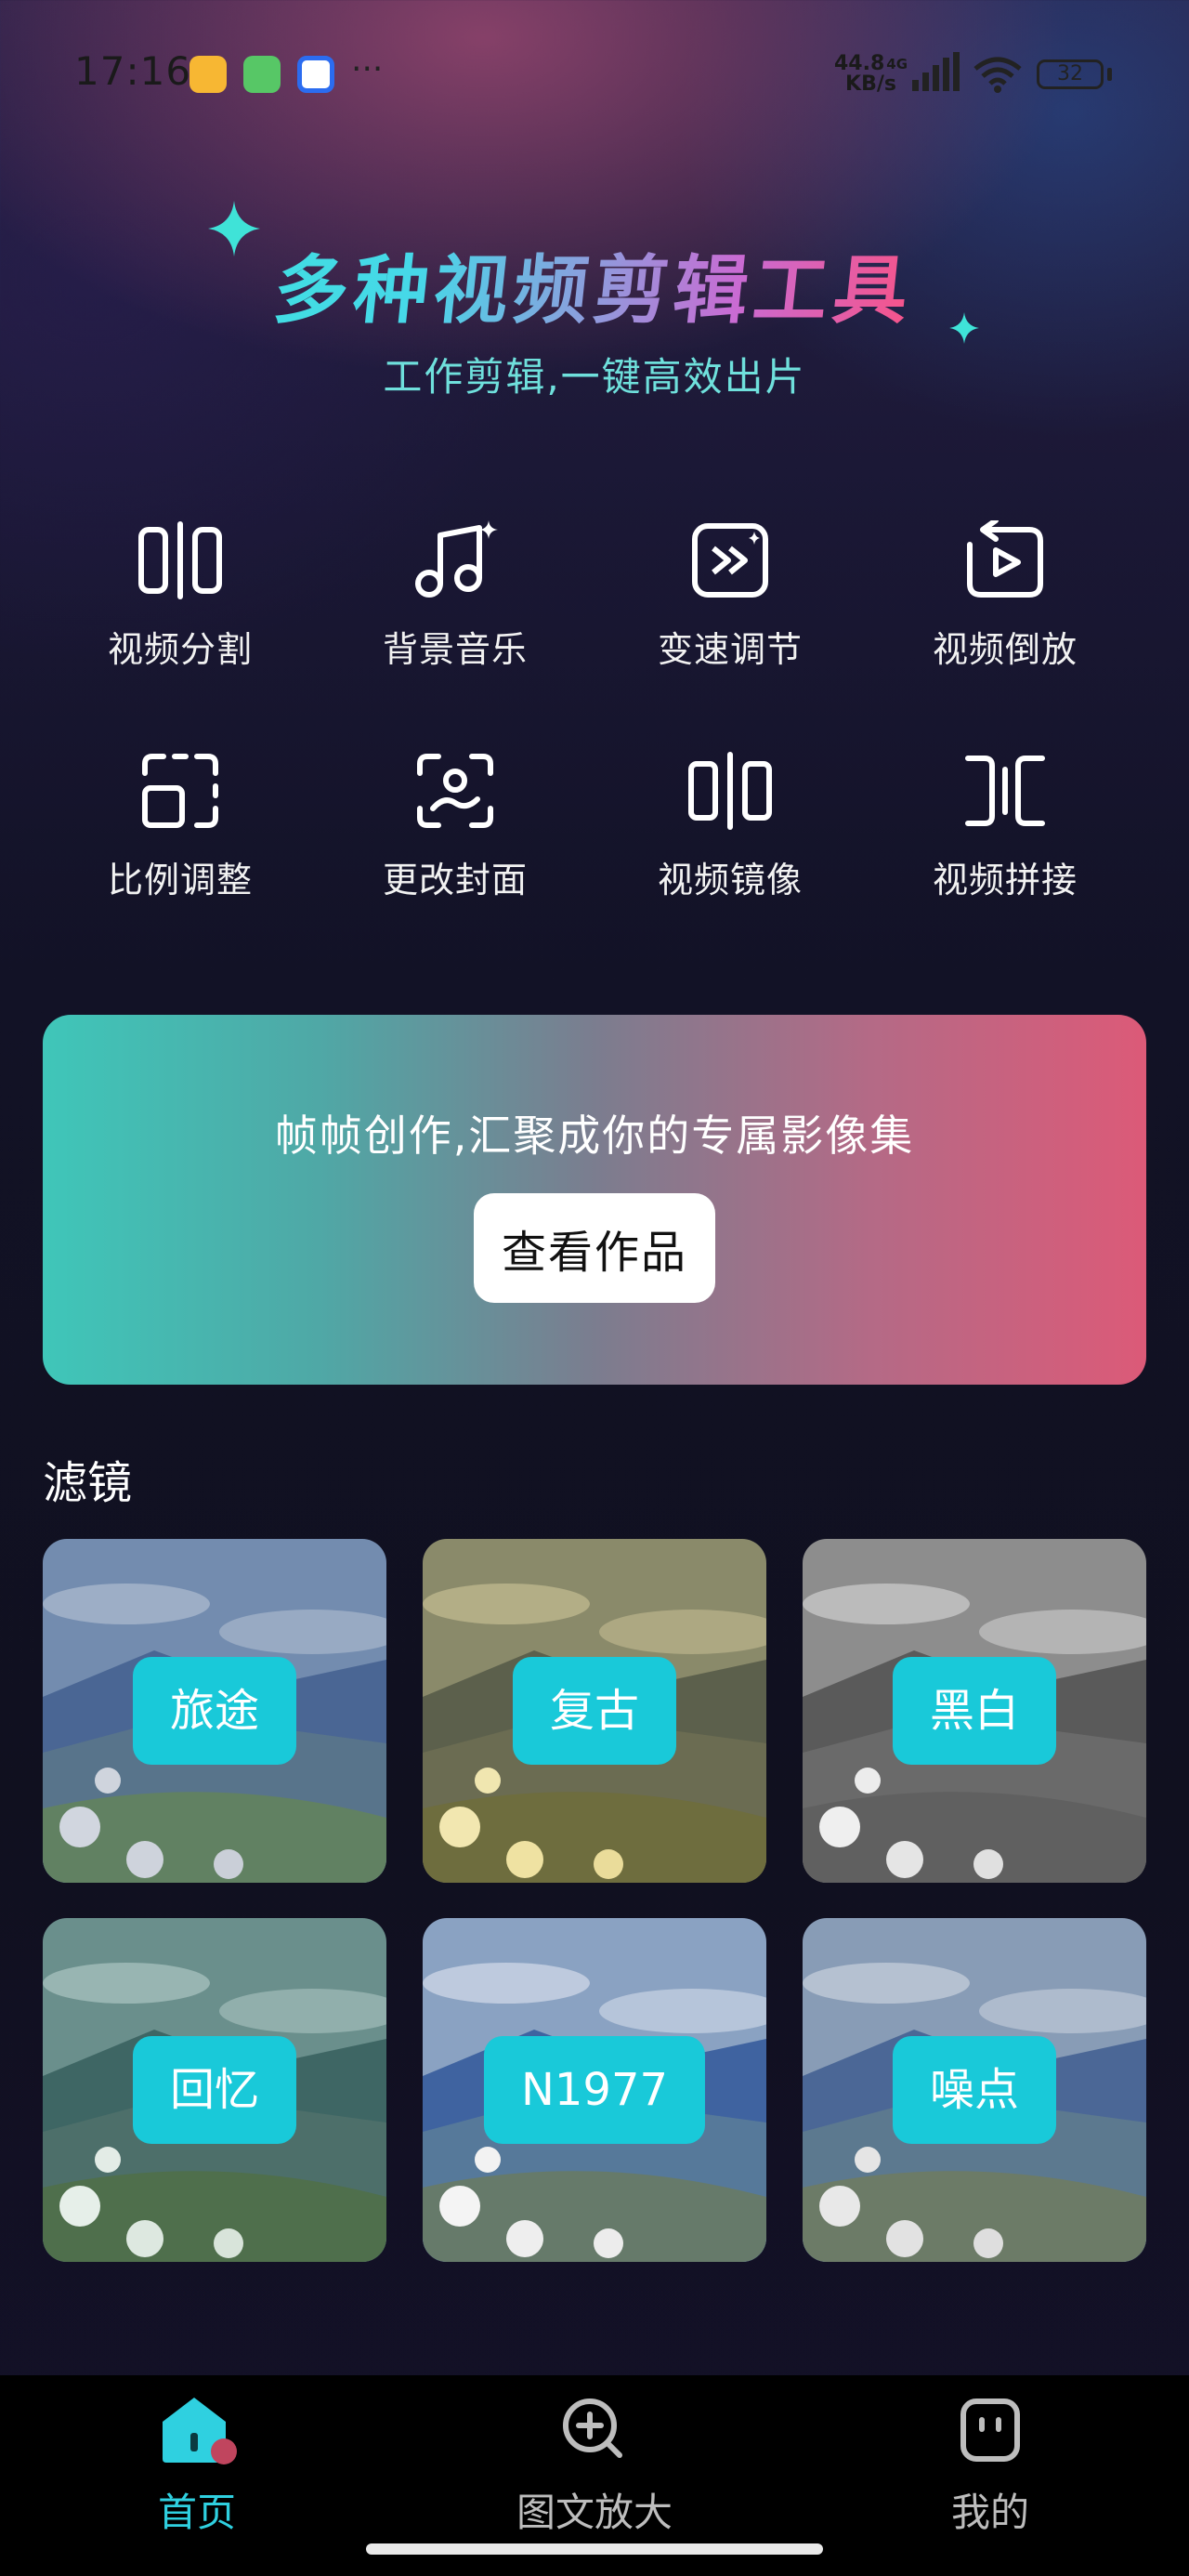  Describe the element at coordinates (1005, 844) in the screenshot. I see `tool-video-join: 视频拼接` at that location.